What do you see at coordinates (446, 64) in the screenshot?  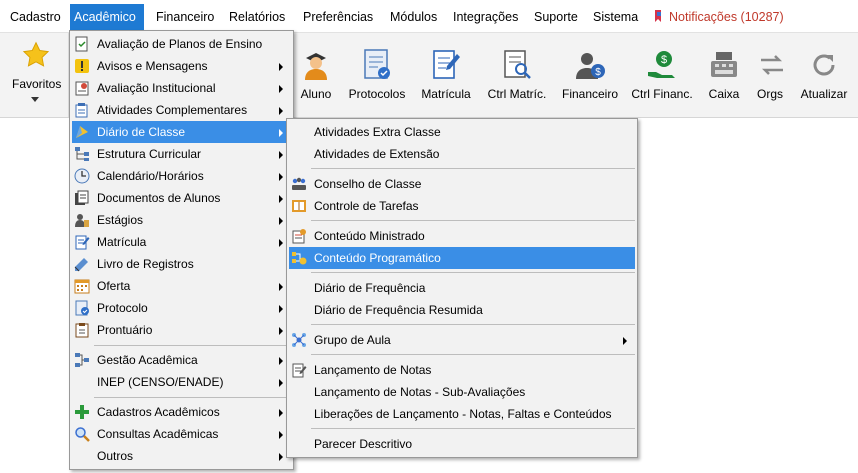 I see `enrollment-form-icon` at bounding box center [446, 64].